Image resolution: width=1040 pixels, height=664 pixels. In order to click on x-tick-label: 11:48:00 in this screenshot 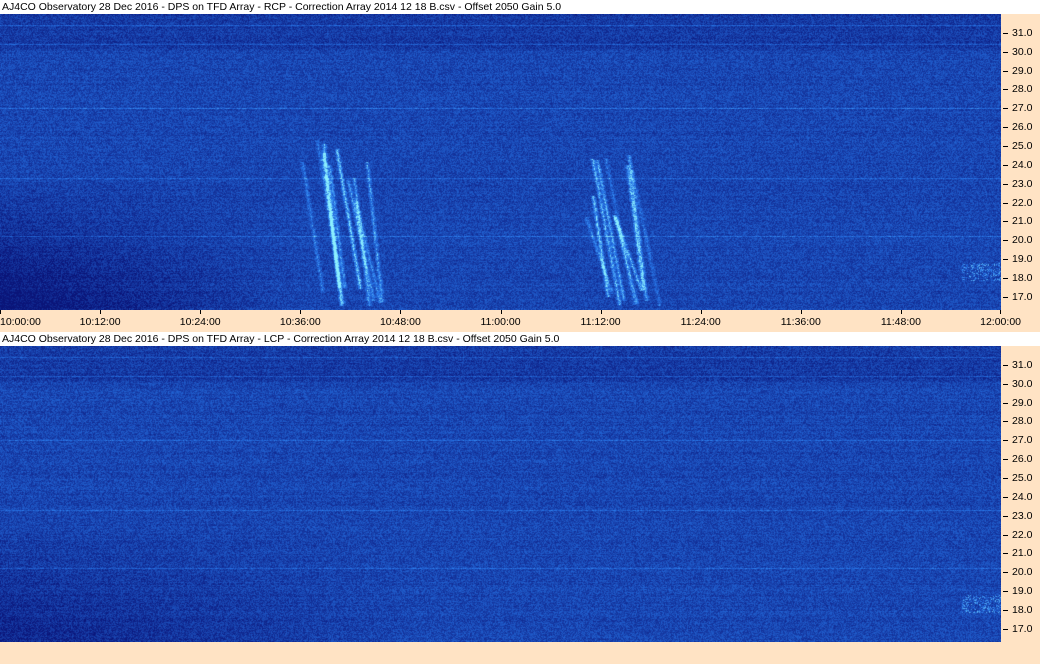, I will do `click(900, 322)`.